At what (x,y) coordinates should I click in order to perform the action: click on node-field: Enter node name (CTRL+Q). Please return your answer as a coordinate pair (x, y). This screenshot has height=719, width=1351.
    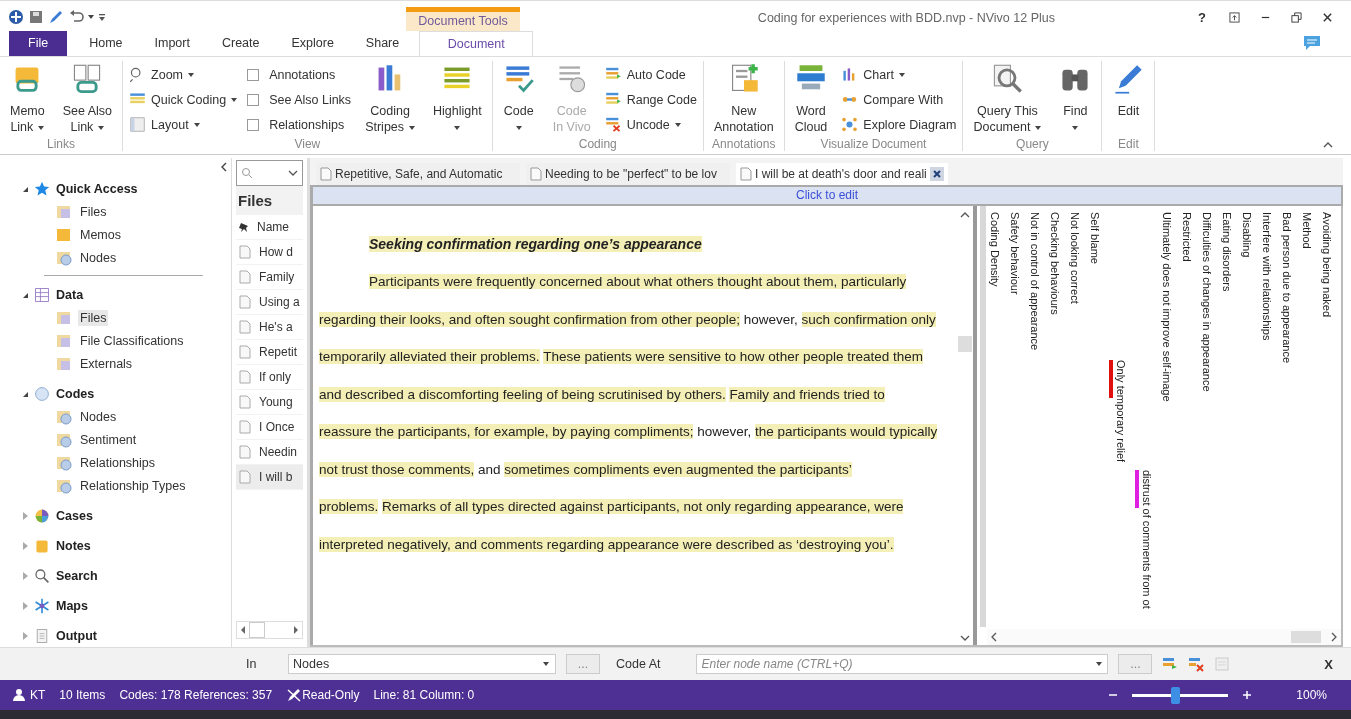
    Looking at the image, I should click on (902, 664).